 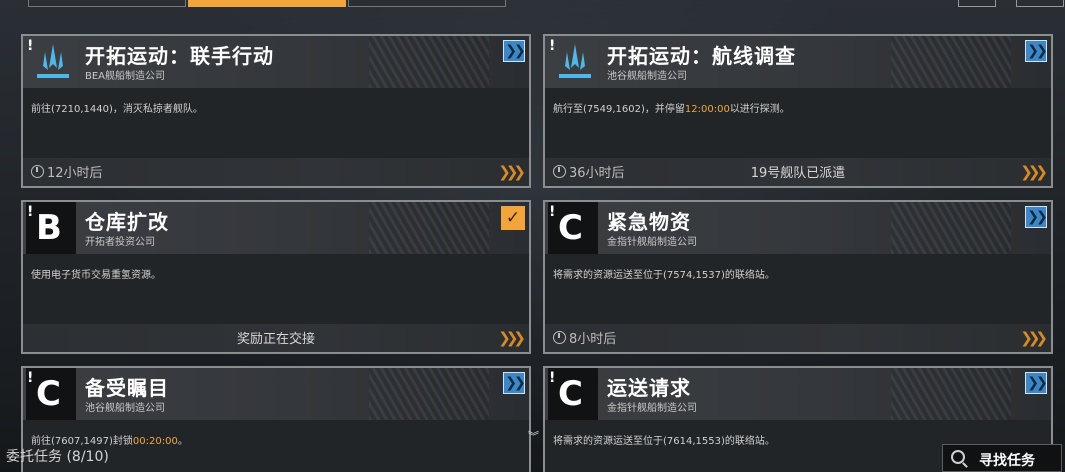 I want to click on find-mission-button: 寻找任务, so click(x=1002, y=458).